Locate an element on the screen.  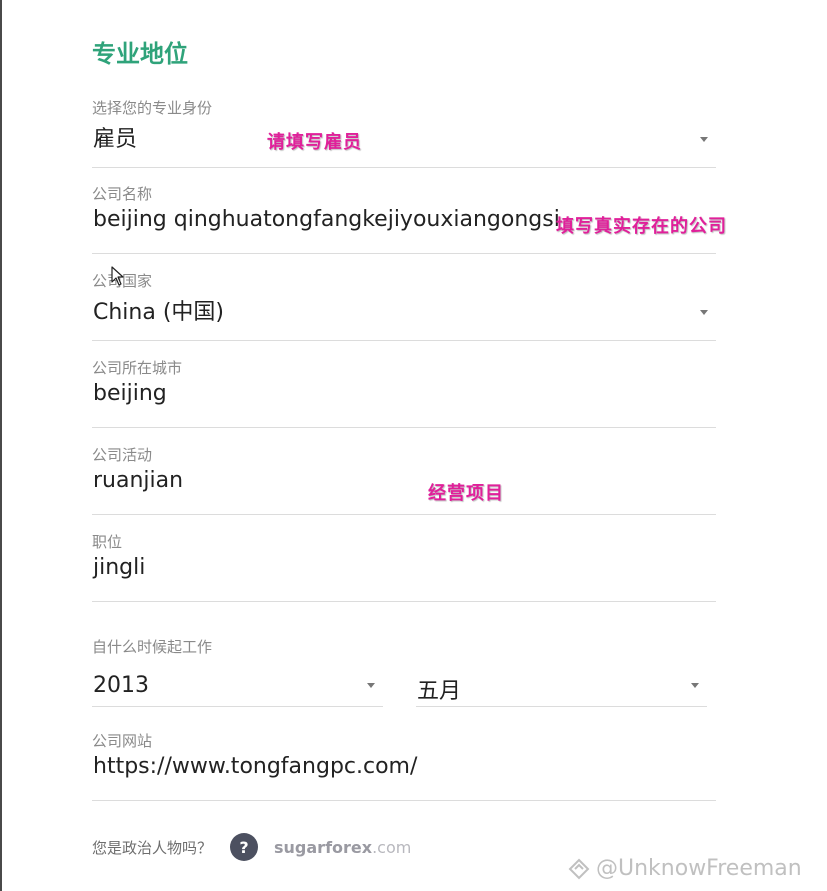
work-since-label: 自什么时候起工作 is located at coordinates (152, 647).